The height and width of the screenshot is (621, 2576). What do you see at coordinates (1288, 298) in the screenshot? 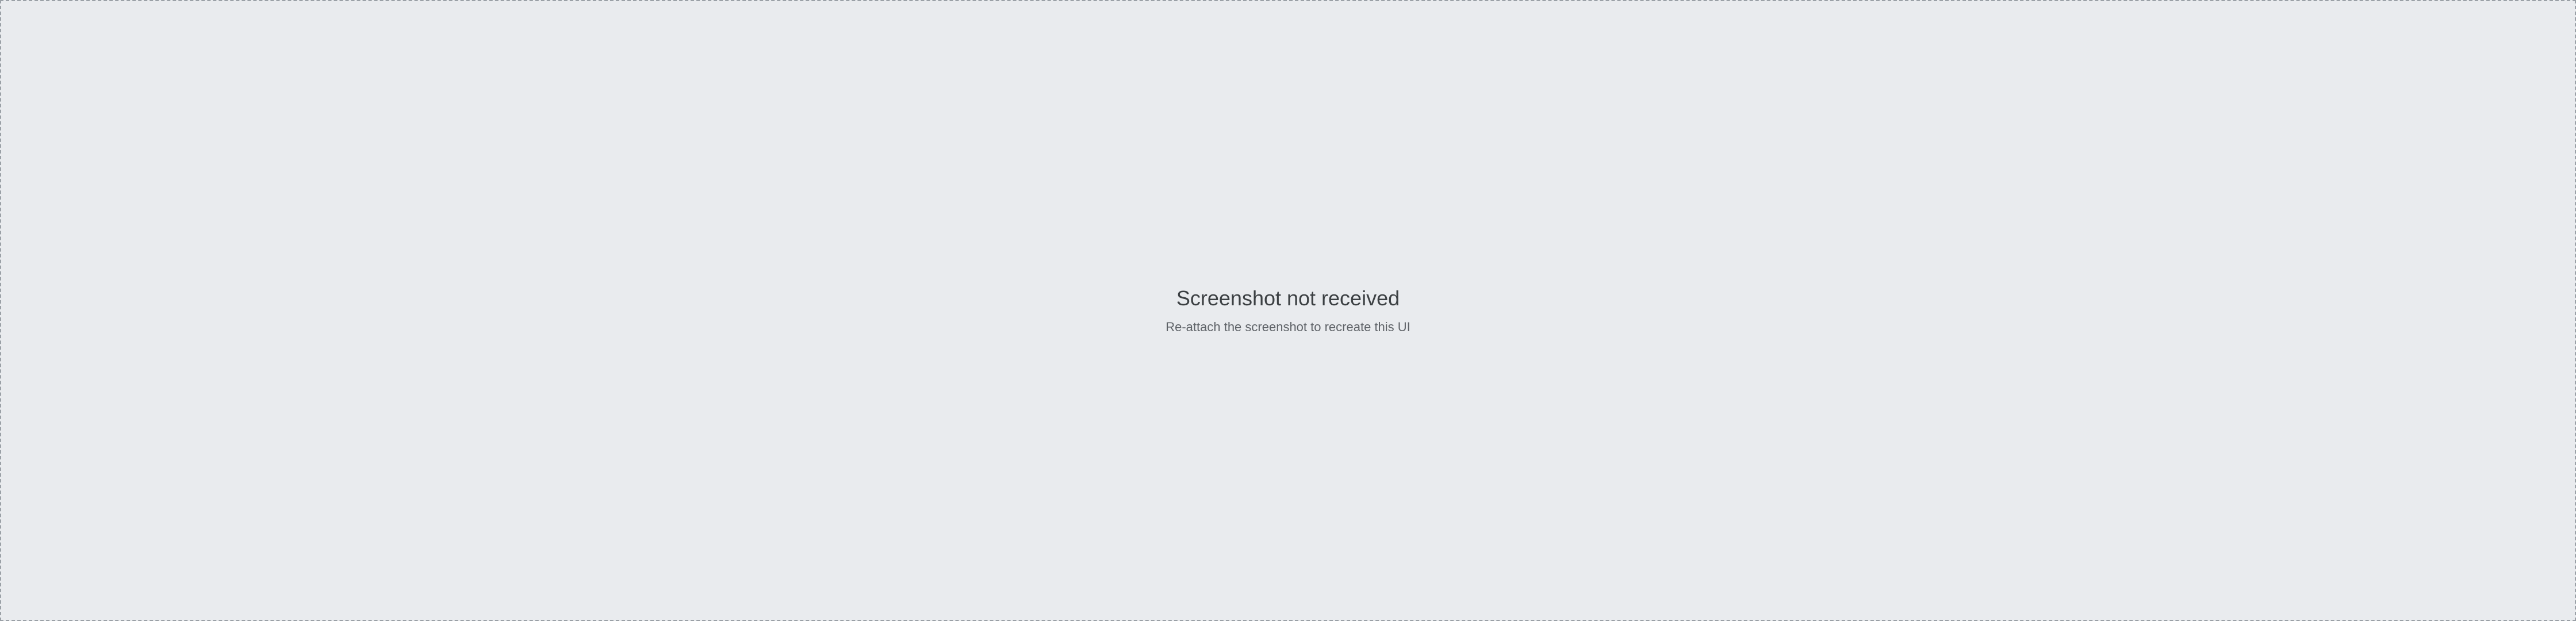
I see `placeholder-title: Screenshot not received` at bounding box center [1288, 298].